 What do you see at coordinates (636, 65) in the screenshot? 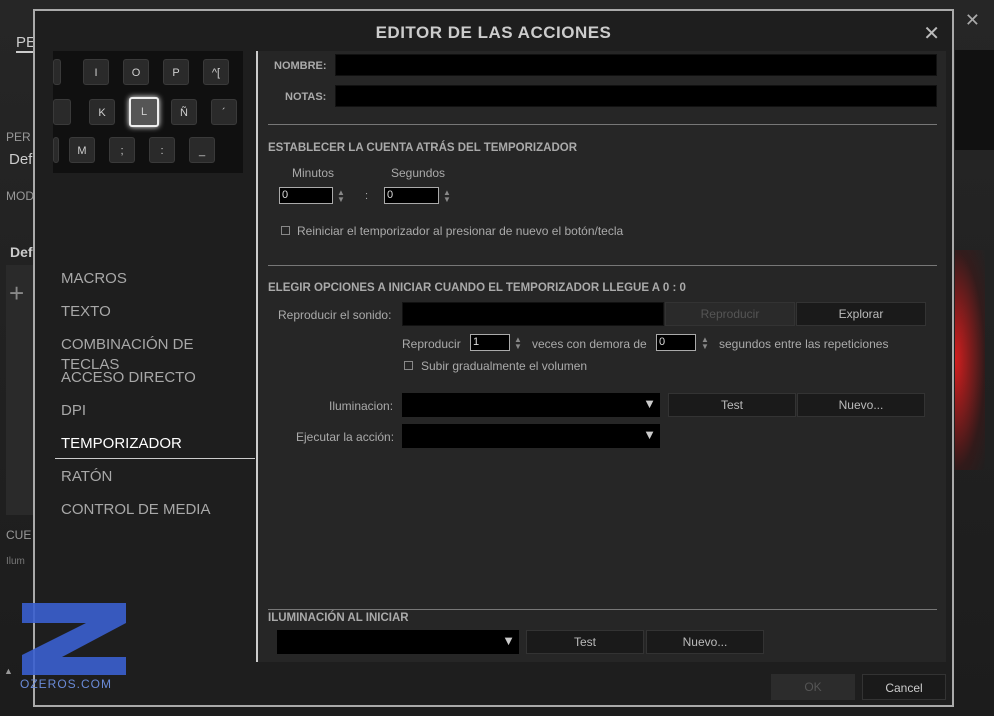
I see `name-input` at bounding box center [636, 65].